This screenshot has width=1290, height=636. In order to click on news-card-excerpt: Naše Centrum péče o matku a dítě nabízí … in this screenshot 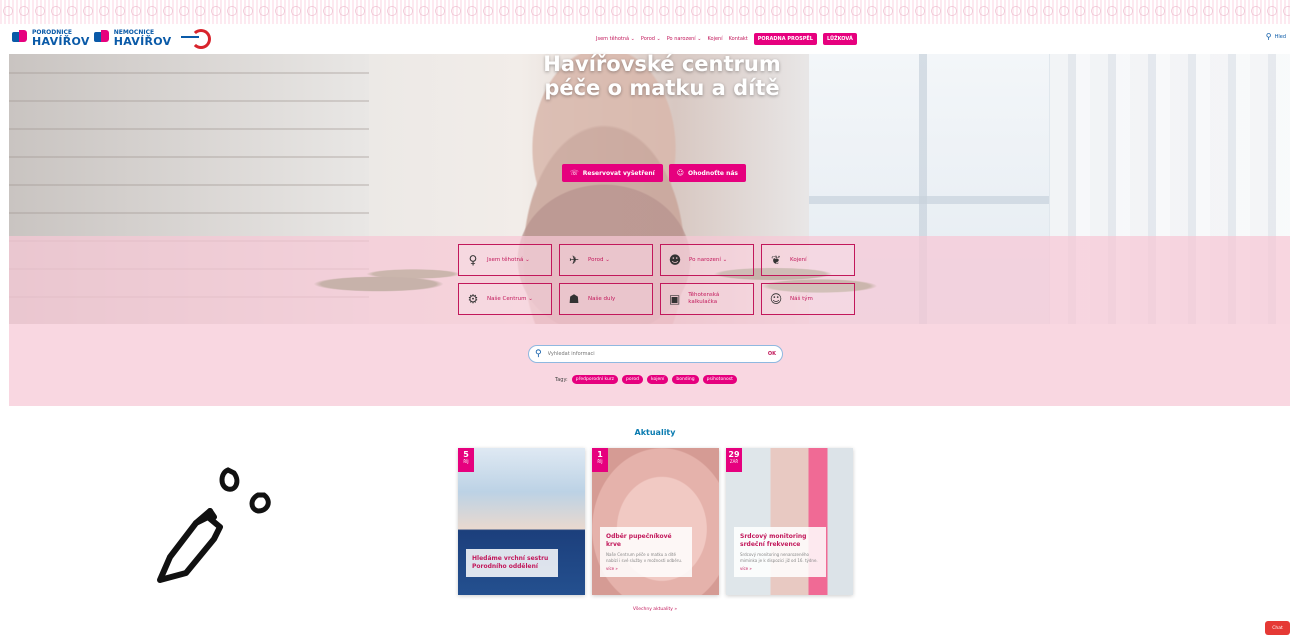, I will do `click(644, 557)`.